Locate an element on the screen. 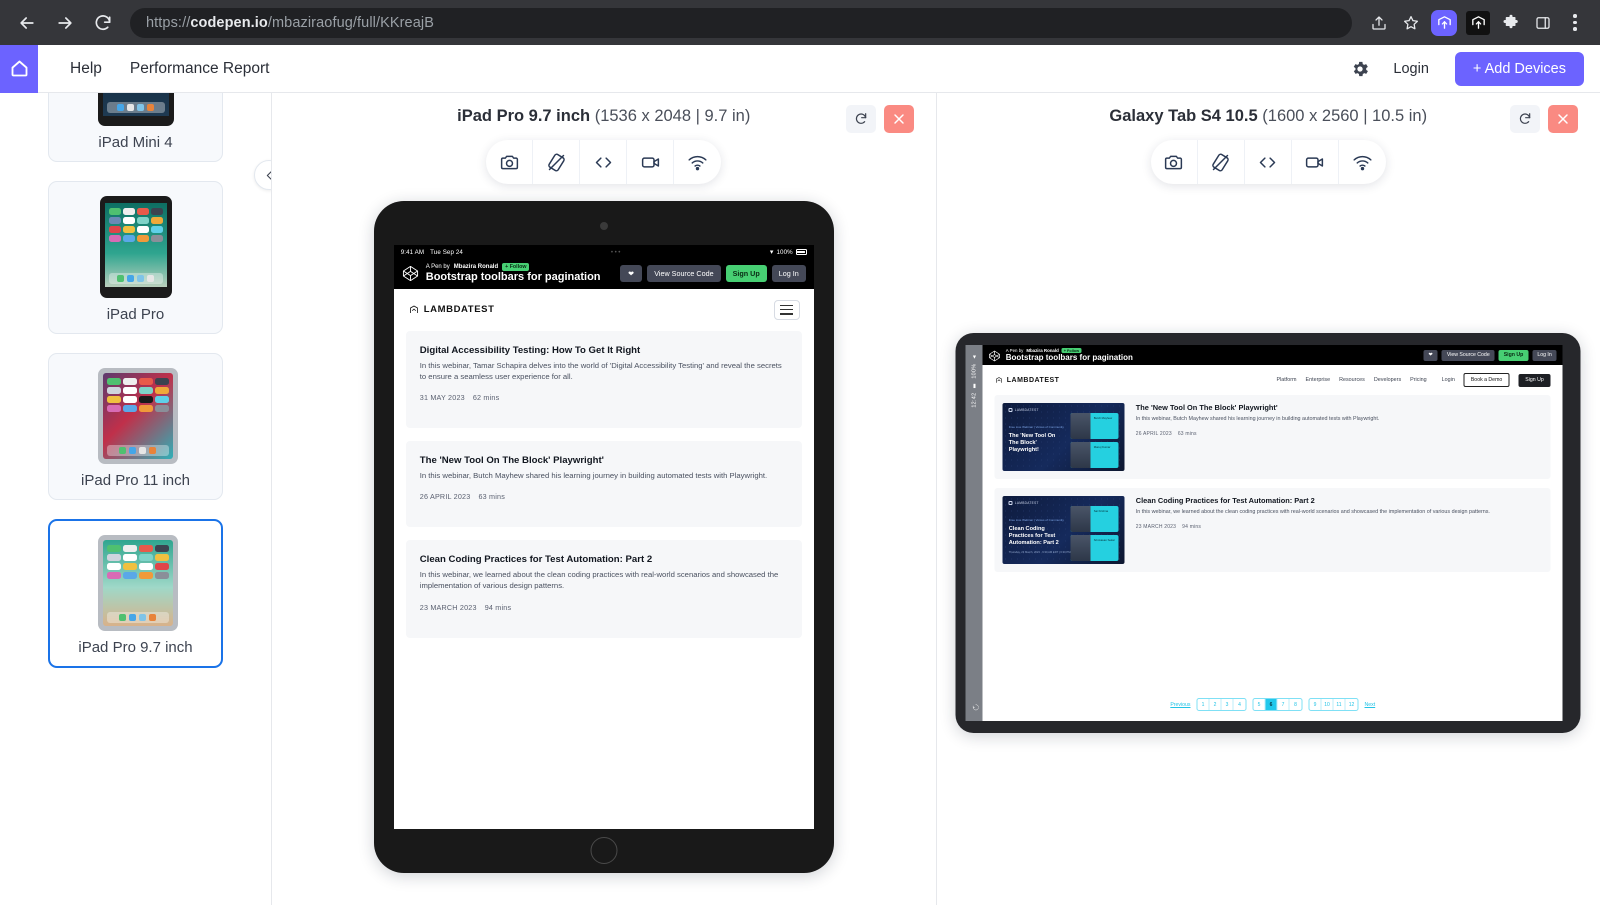 Image resolution: width=1600 pixels, height=905 pixels. pagination: Previous 1 2 3 4 5 6 7 8 9 10 11 12 Next is located at coordinates (1273, 707).